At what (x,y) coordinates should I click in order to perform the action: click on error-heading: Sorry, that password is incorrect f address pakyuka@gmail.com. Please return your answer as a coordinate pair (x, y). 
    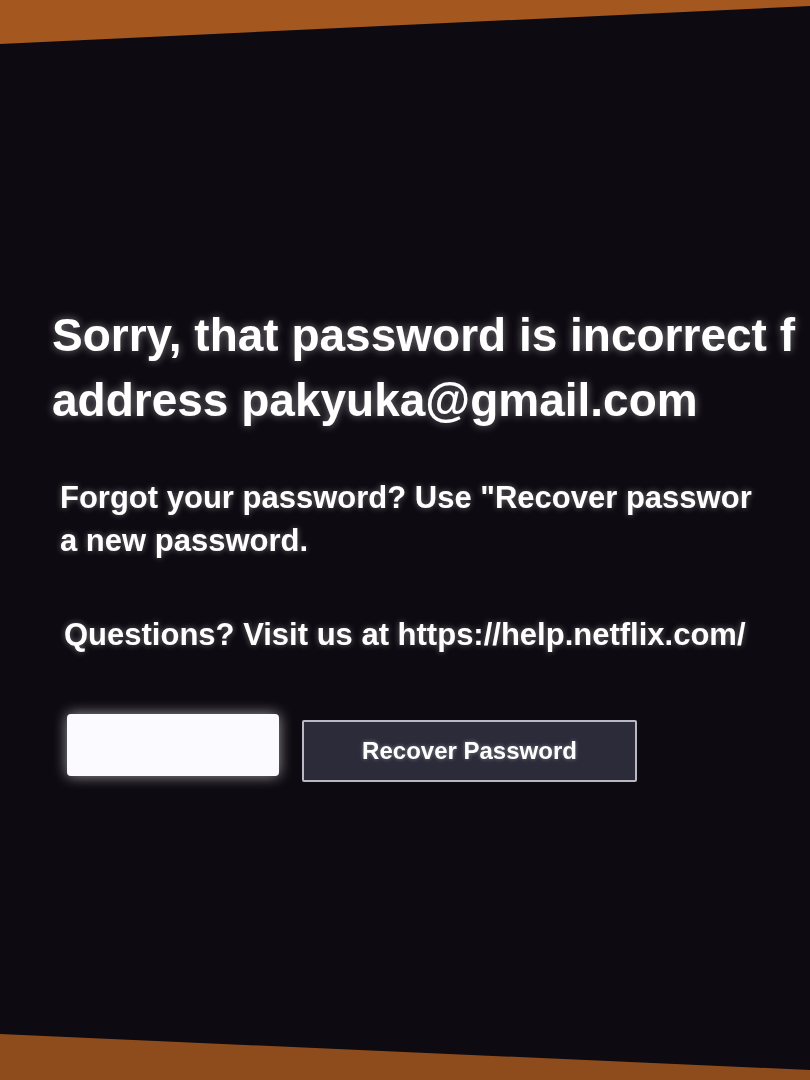
    Looking at the image, I should click on (424, 368).